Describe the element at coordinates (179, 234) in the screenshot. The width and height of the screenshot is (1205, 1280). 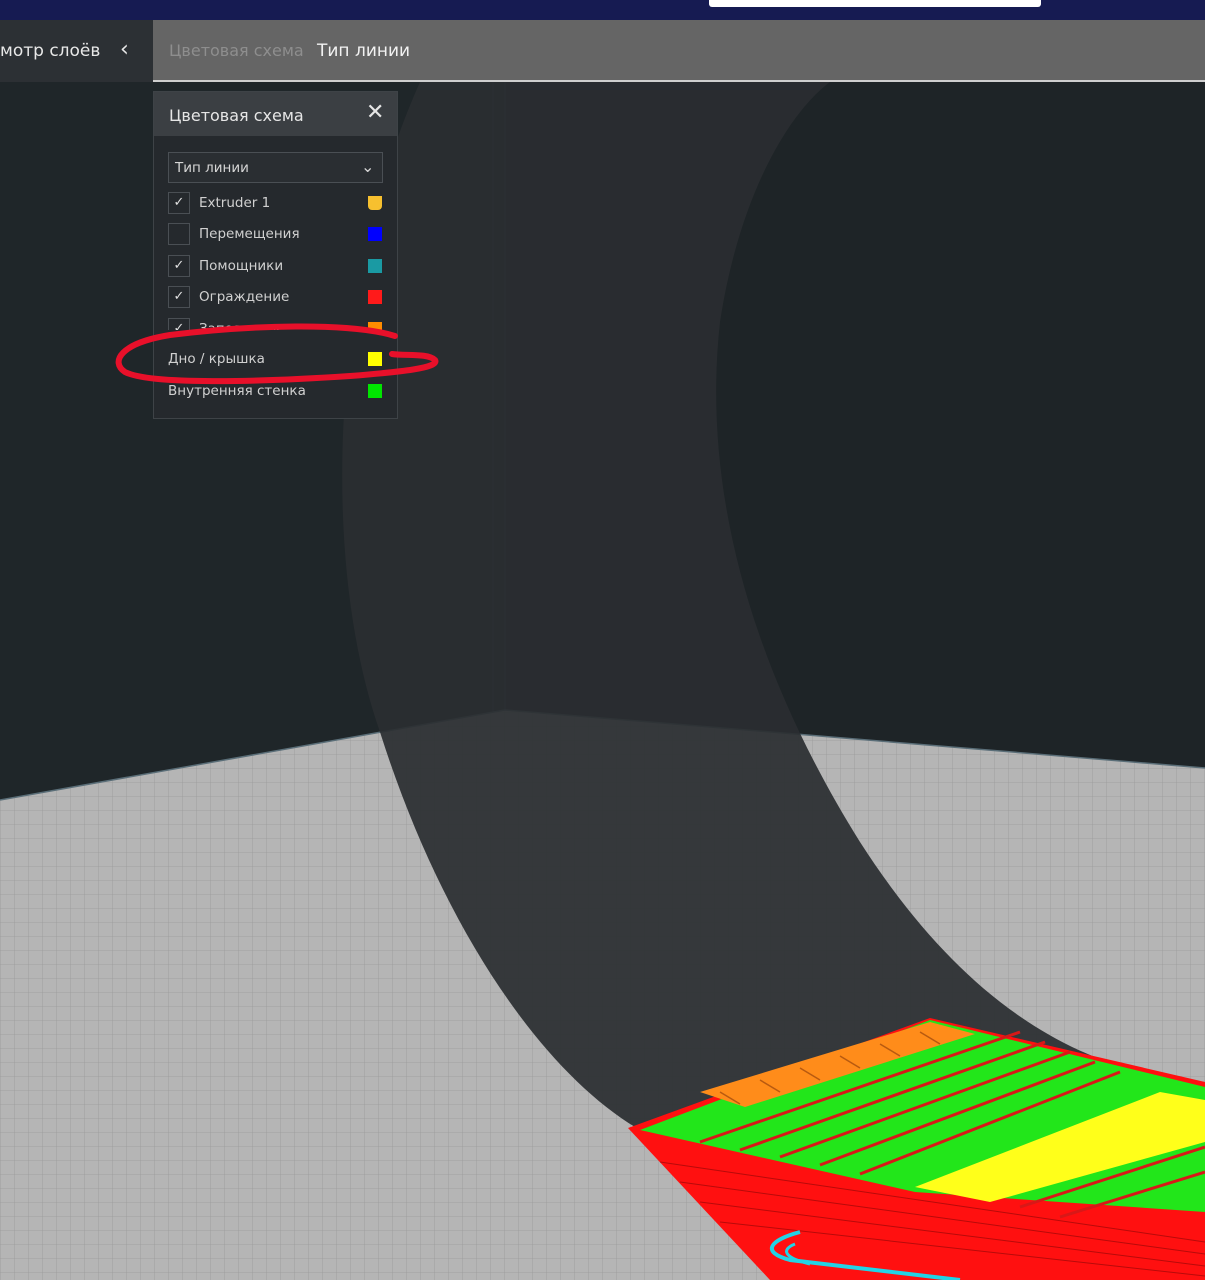
I see `checkbox-travel` at that location.